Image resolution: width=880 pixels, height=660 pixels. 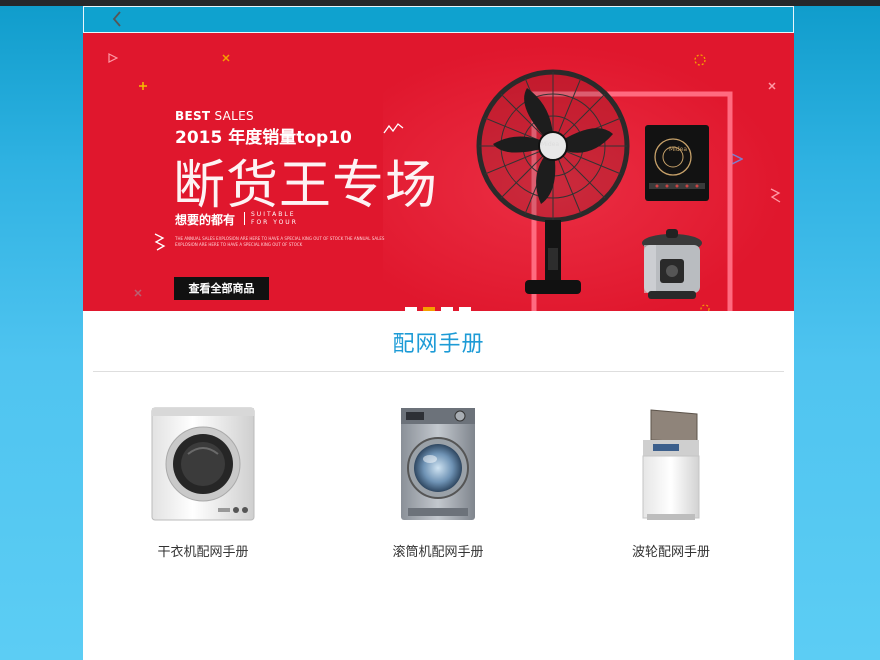 What do you see at coordinates (553, 181) in the screenshot?
I see `electric-fan-icon` at bounding box center [553, 181].